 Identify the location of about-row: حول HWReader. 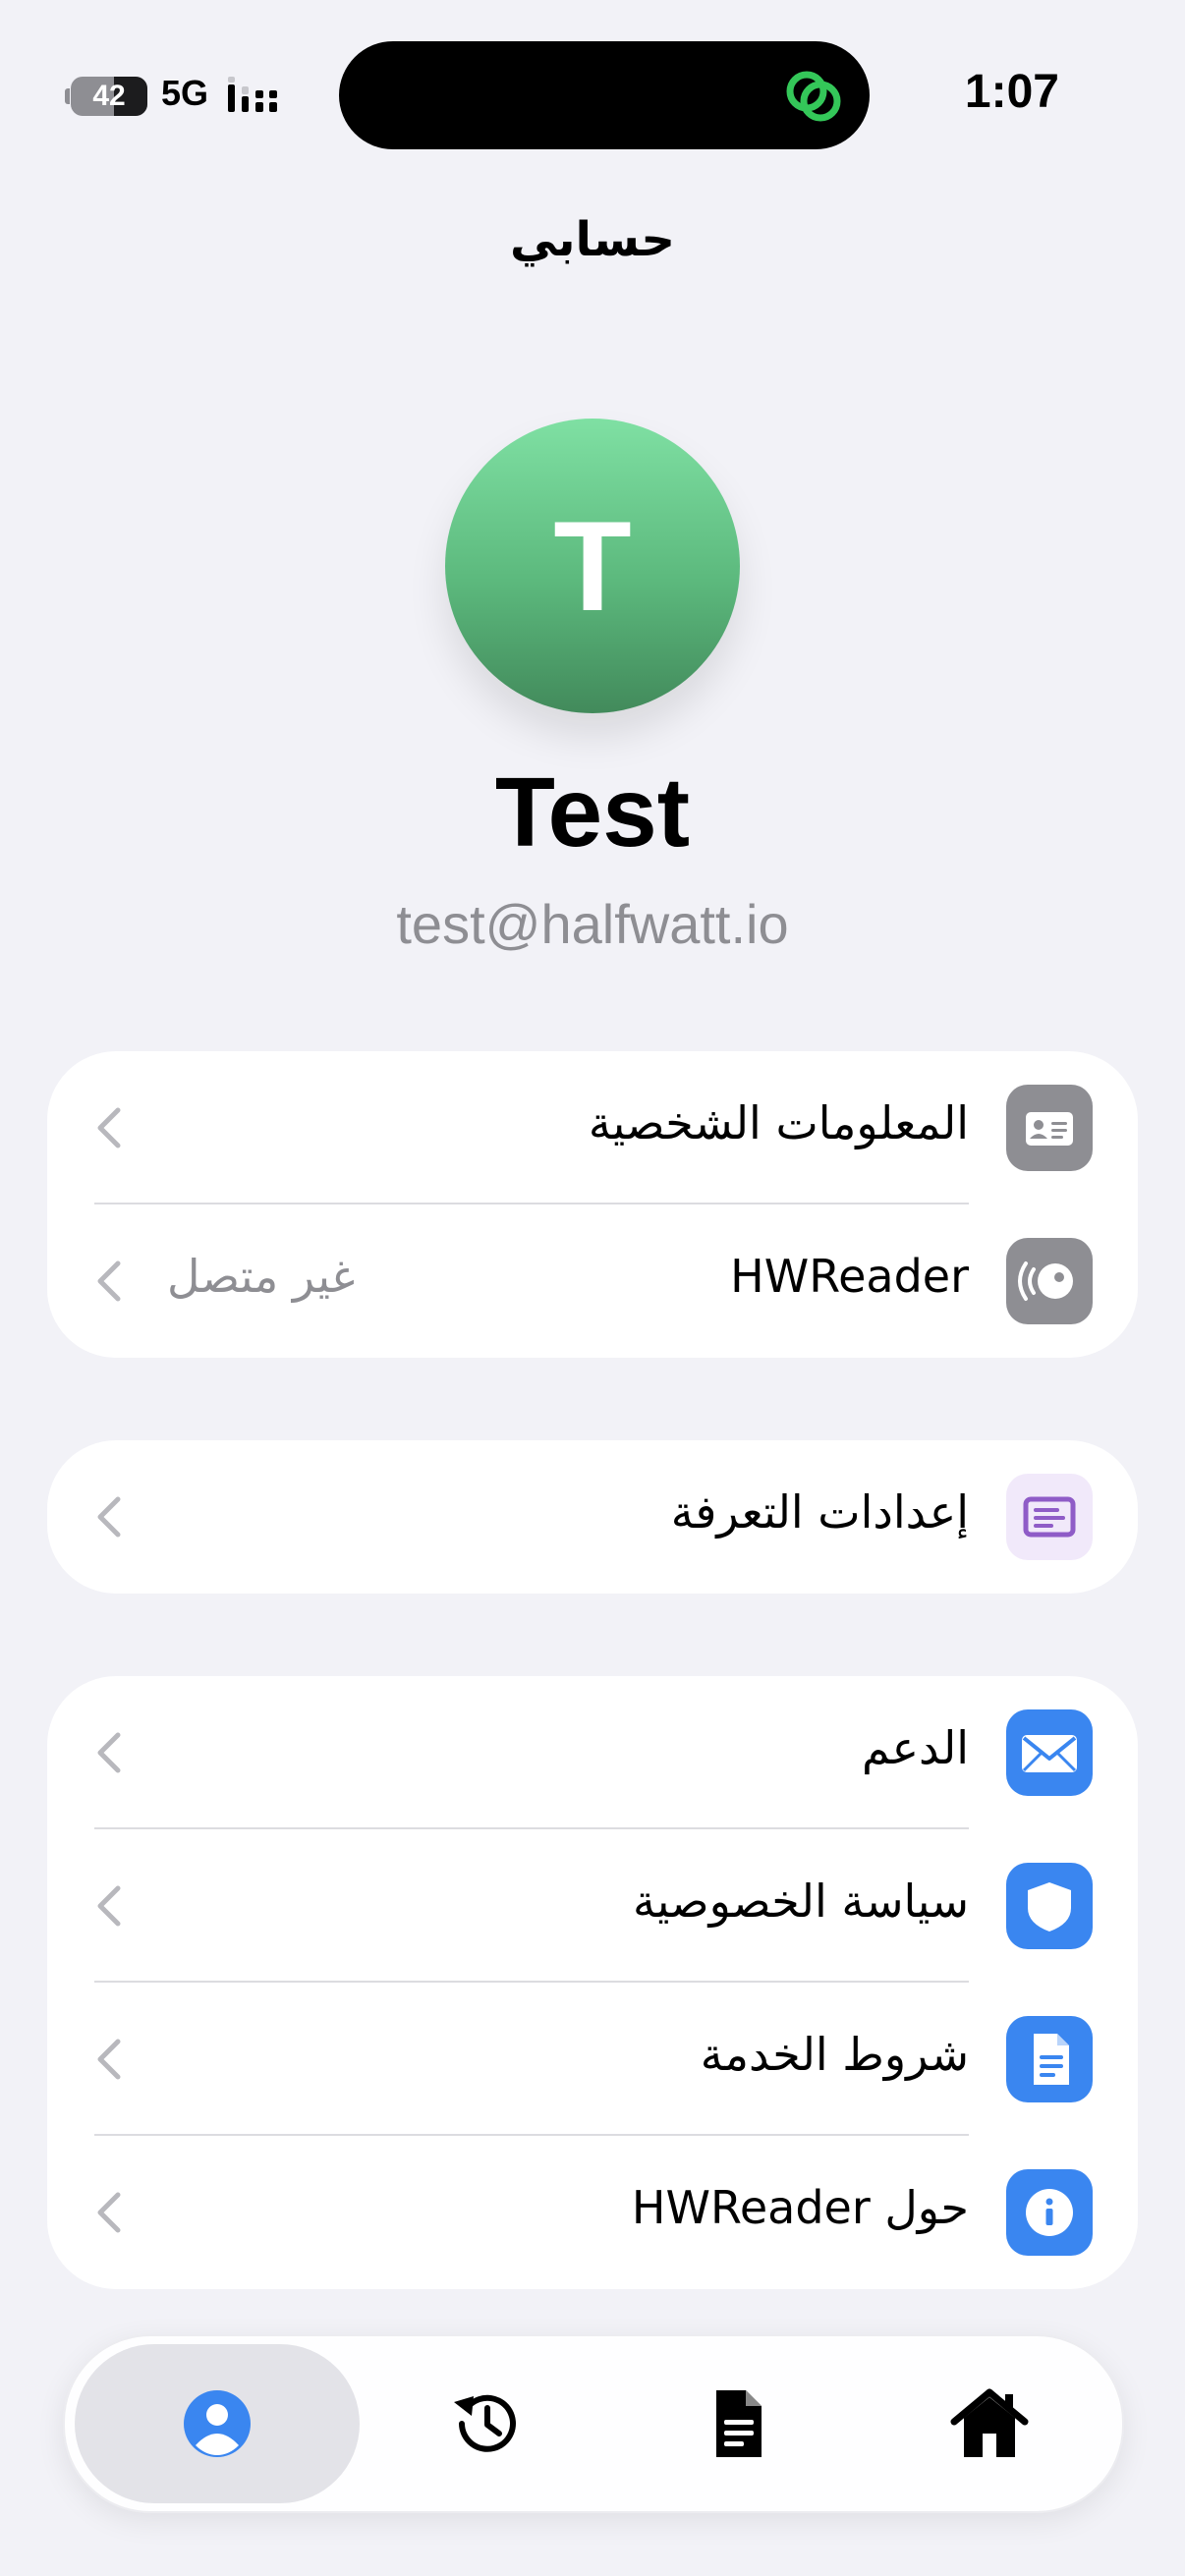
(592, 2212).